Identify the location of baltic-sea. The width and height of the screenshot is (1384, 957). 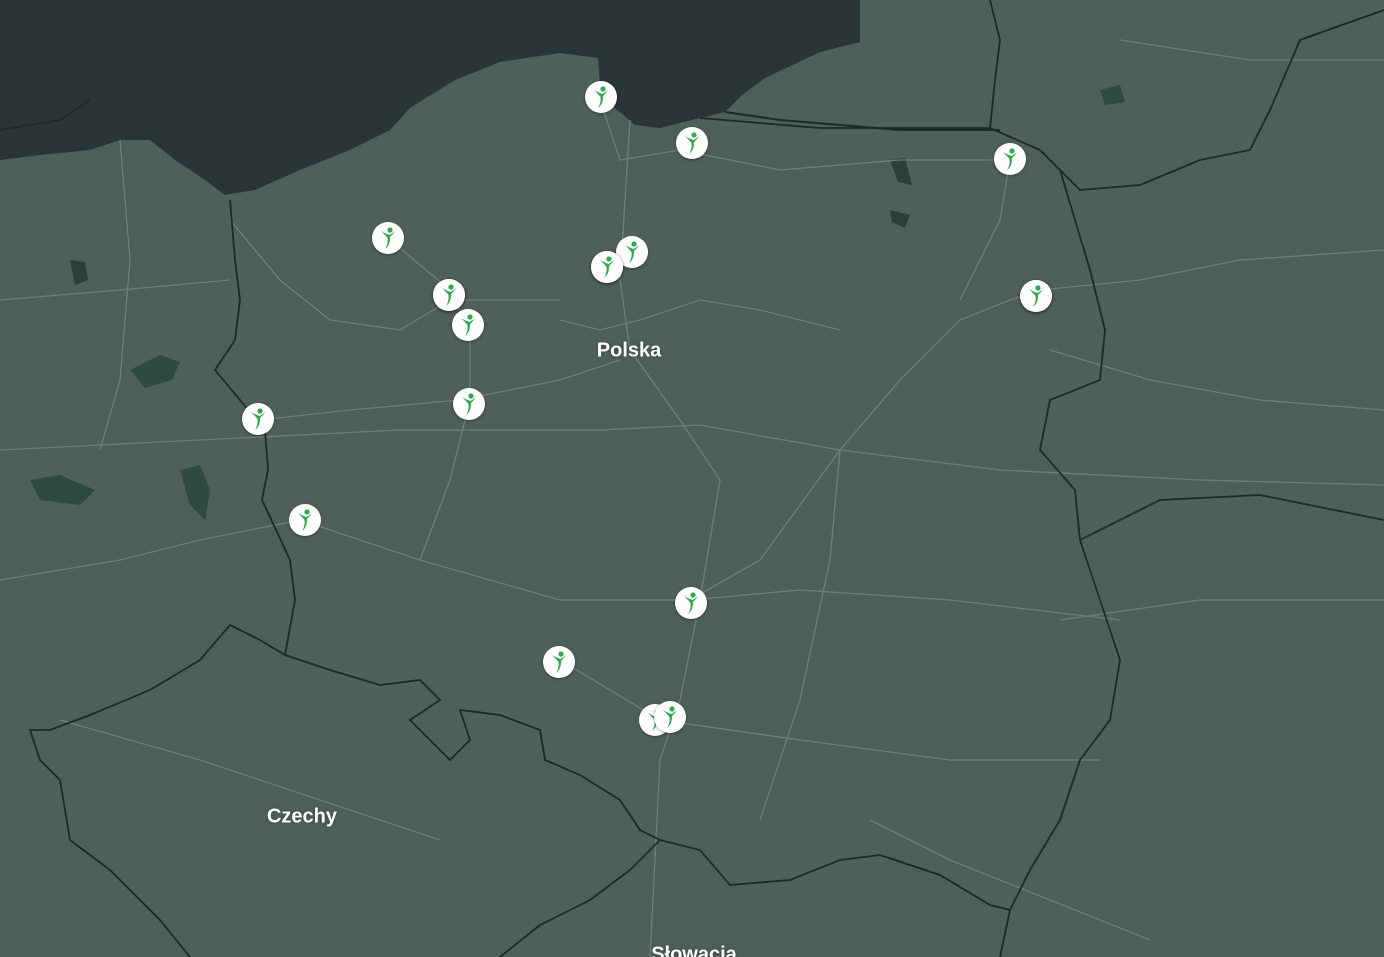
(430, 97).